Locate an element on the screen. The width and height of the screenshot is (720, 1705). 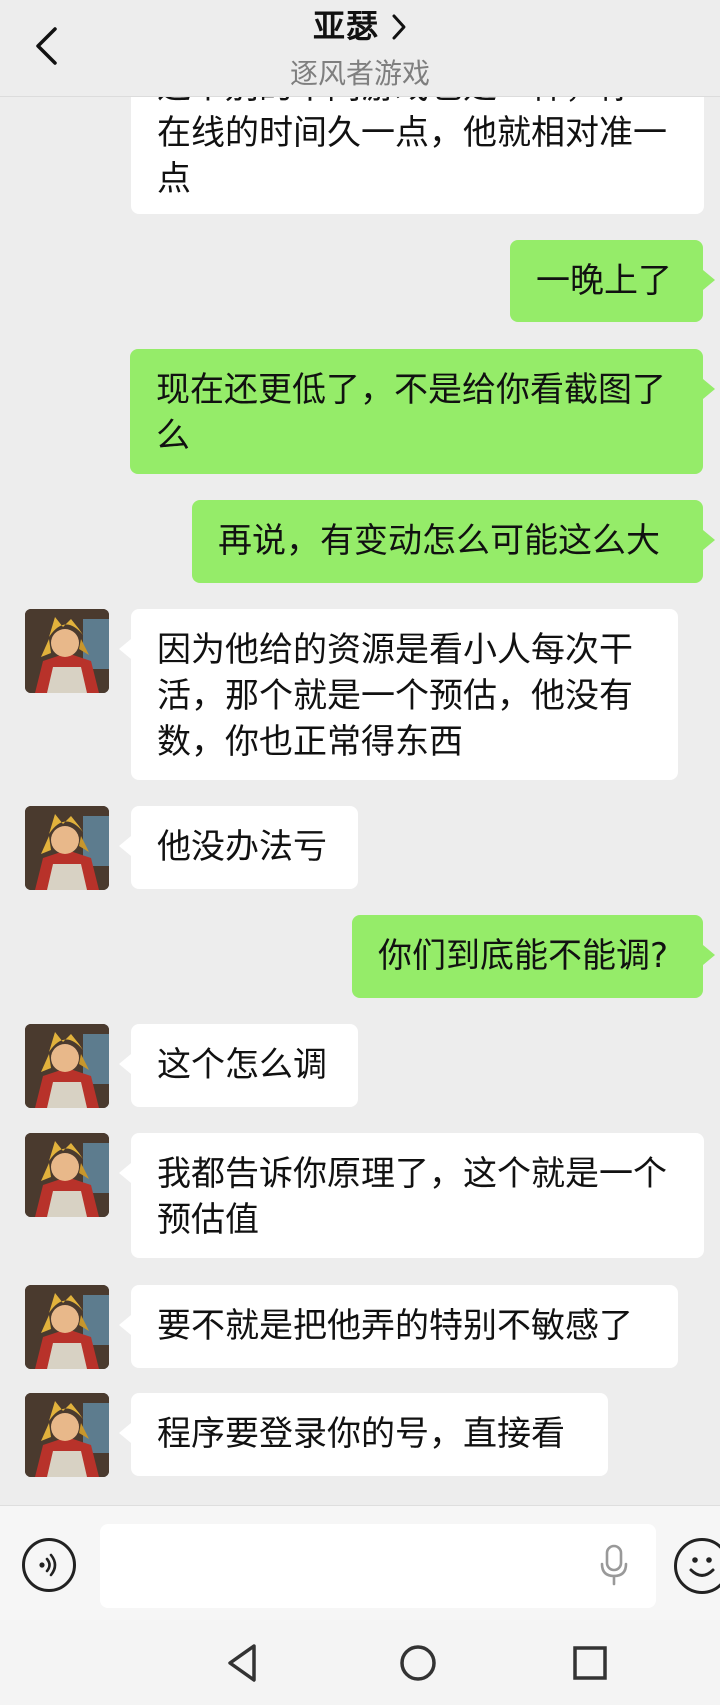
message-bubble-received: 我都告诉你原理了，这个就是一个 预估值 is located at coordinates (411, 1195).